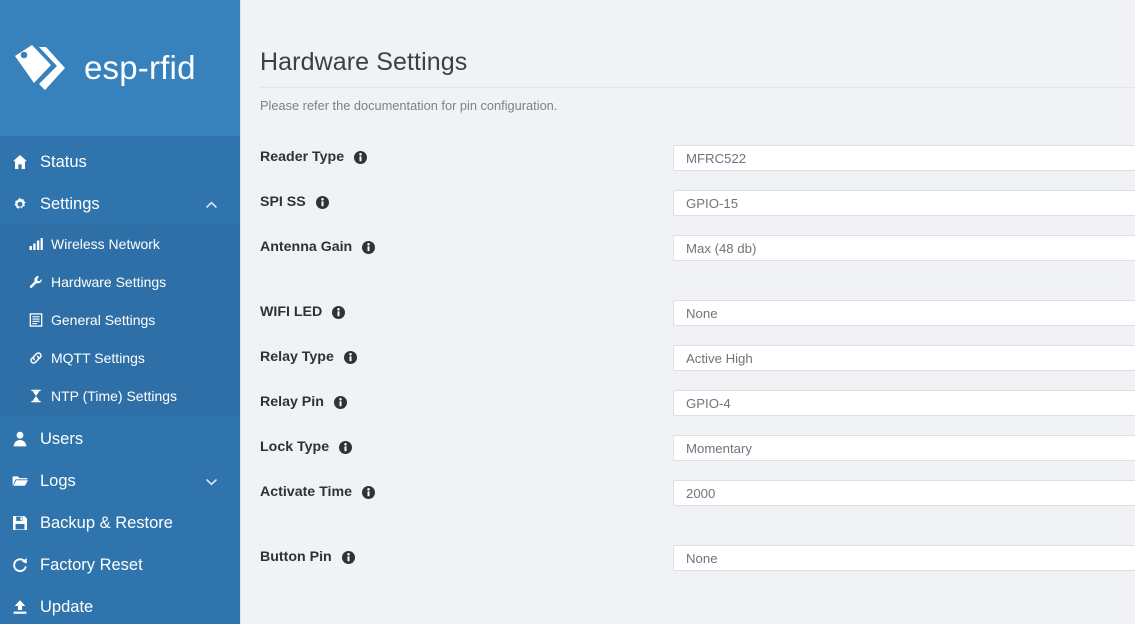  Describe the element at coordinates (103, 320) in the screenshot. I see `sidebar-label-general-settings: General Settings` at that location.